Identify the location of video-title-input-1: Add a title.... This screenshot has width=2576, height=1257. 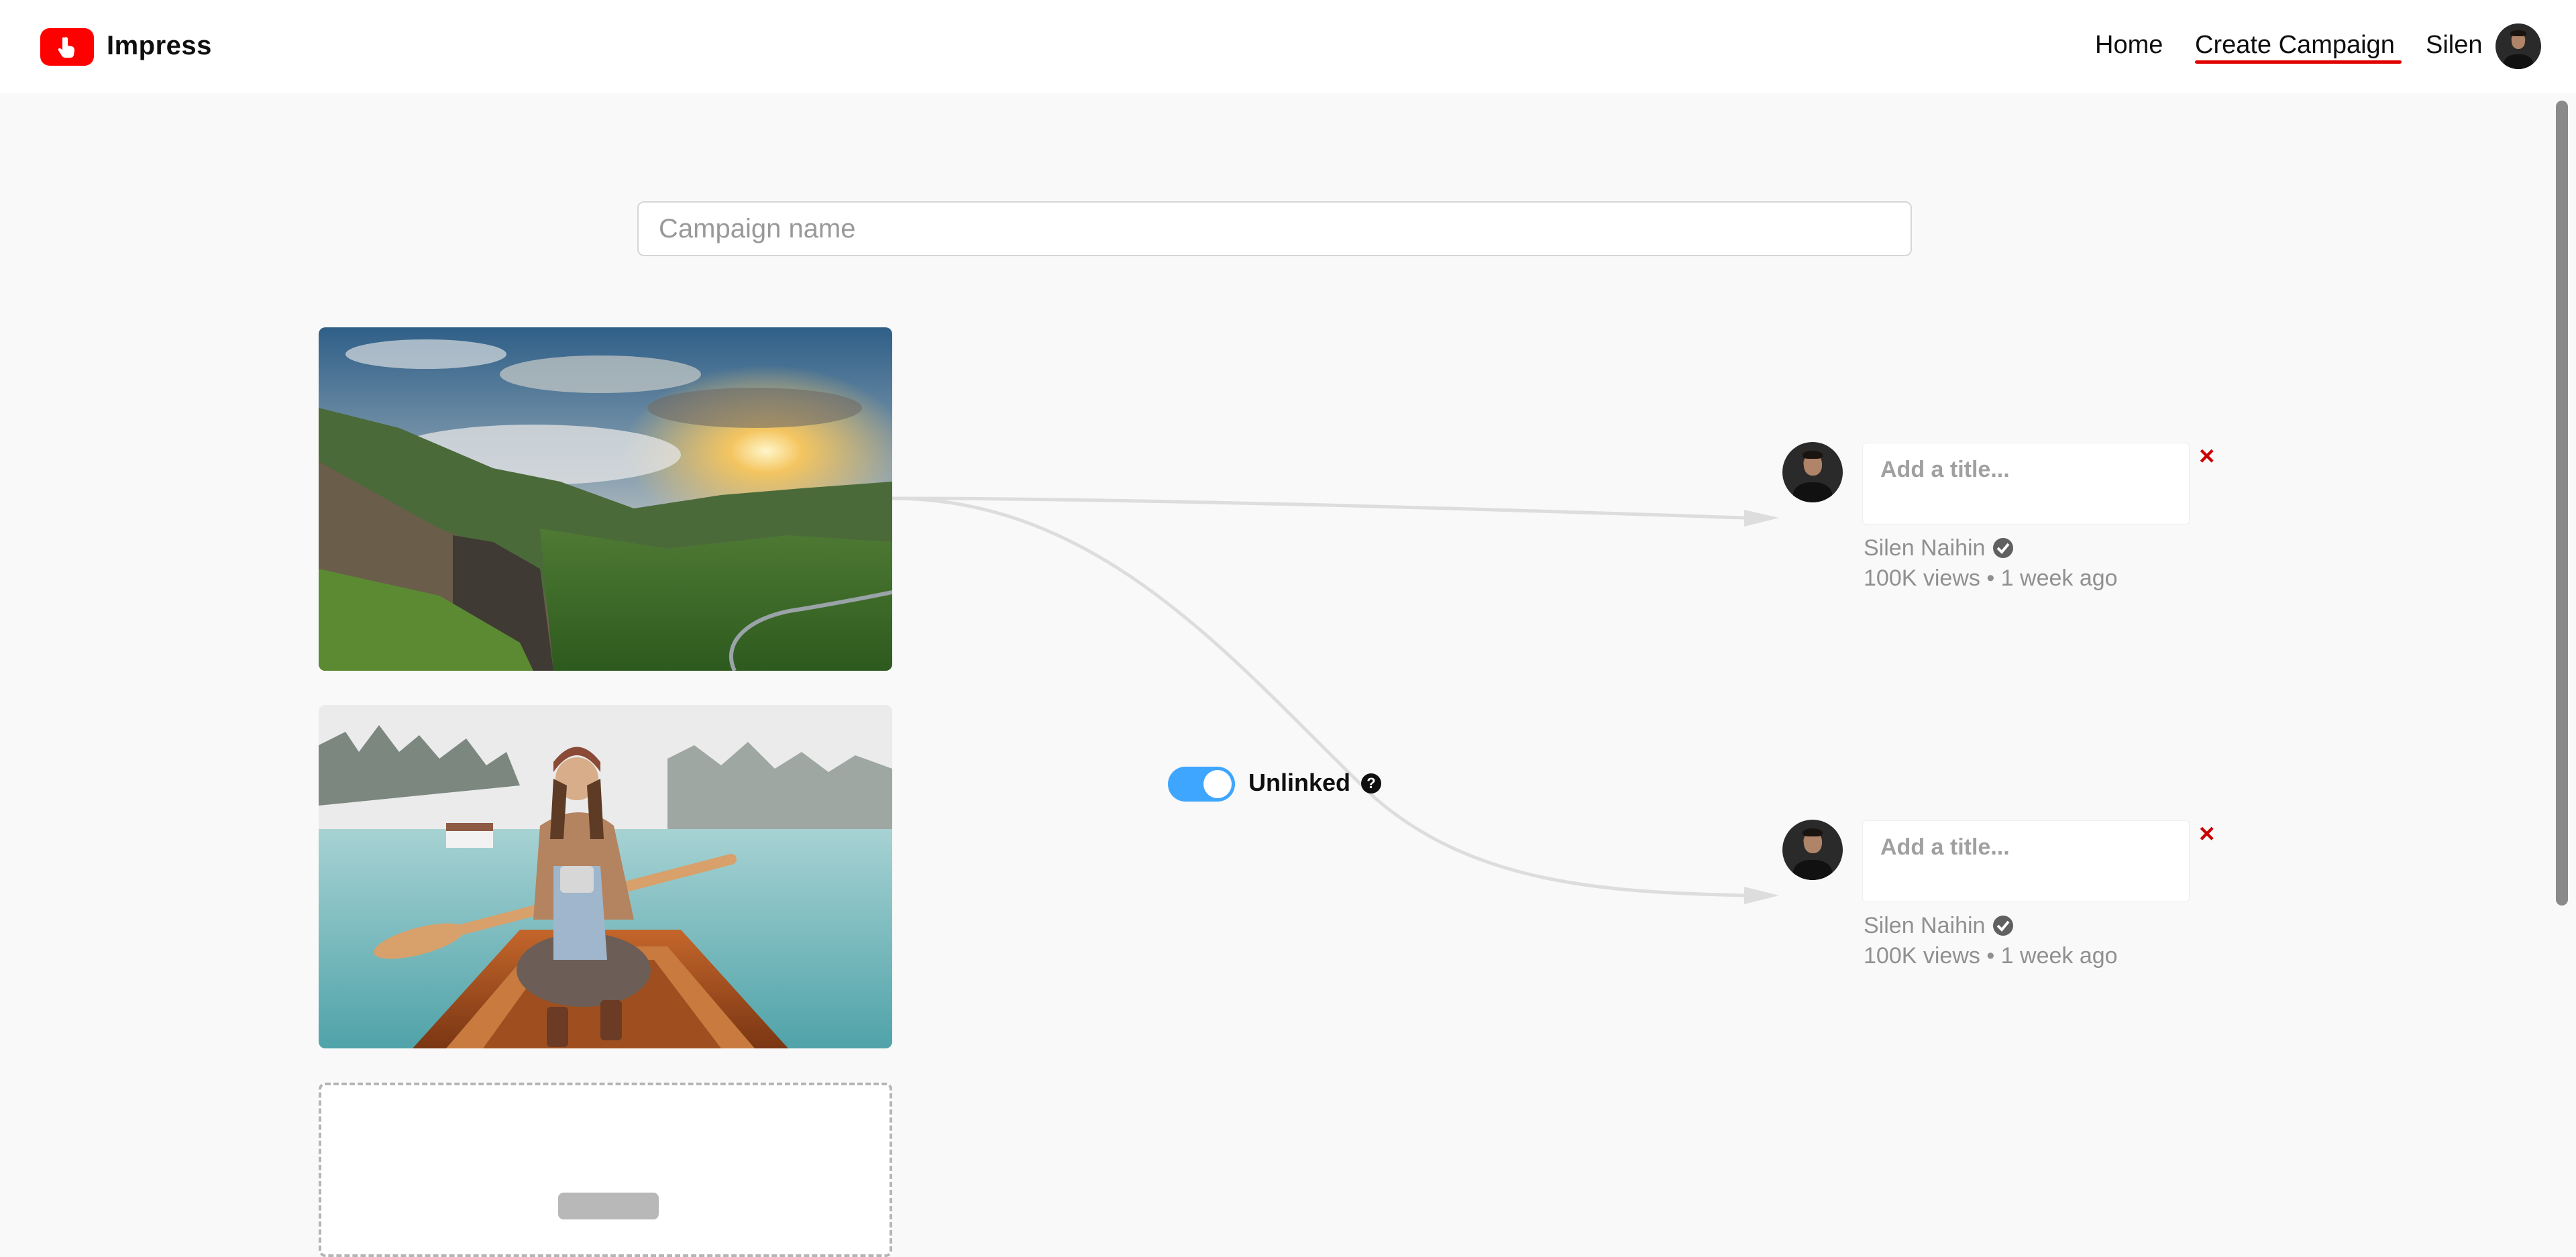
(2026, 484).